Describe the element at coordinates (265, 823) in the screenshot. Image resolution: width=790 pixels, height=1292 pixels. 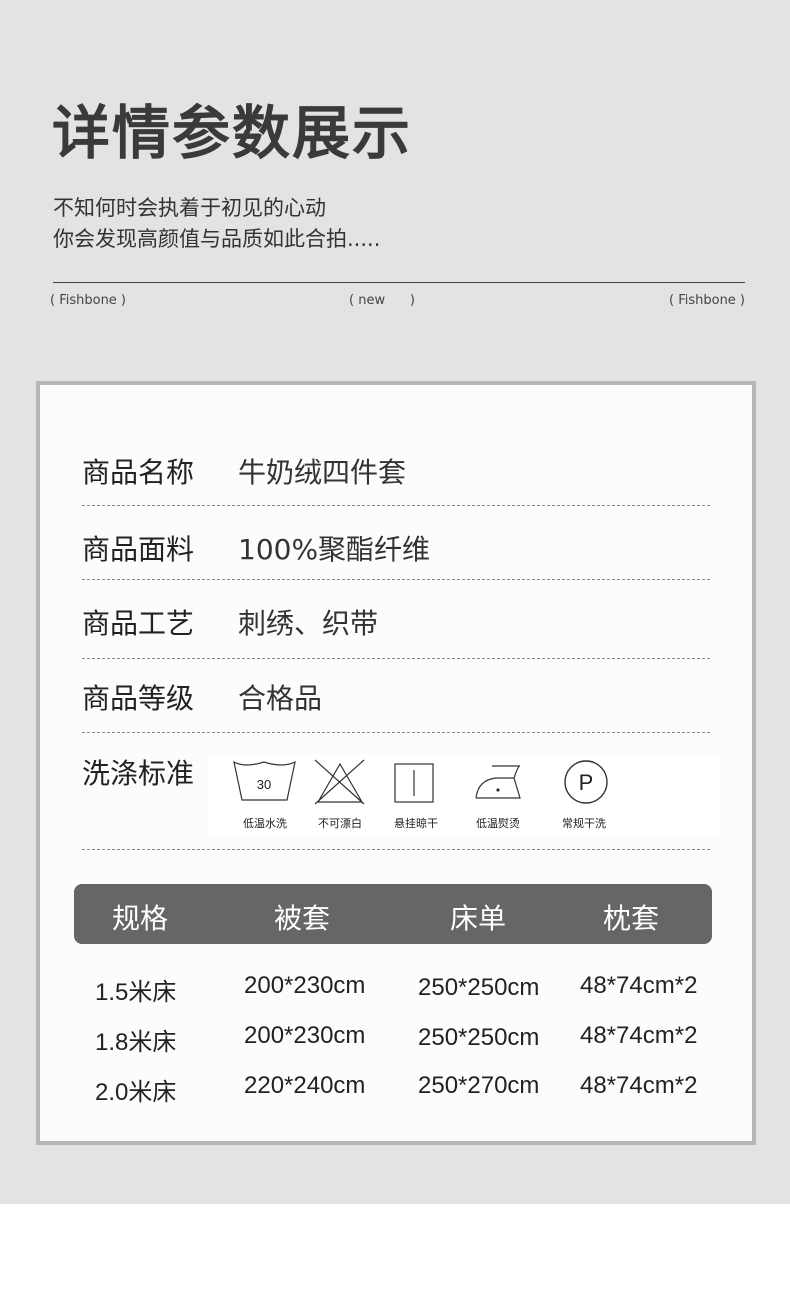
I see `care-item-label: 低温水洗` at that location.